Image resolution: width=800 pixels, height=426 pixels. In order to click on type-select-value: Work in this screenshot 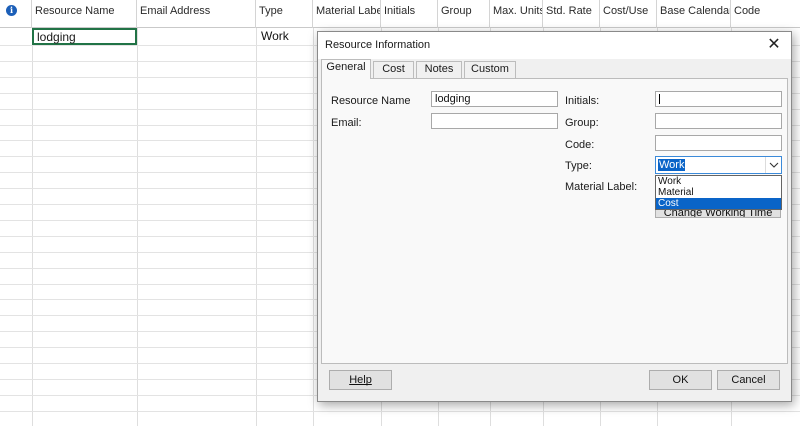, I will do `click(672, 165)`.